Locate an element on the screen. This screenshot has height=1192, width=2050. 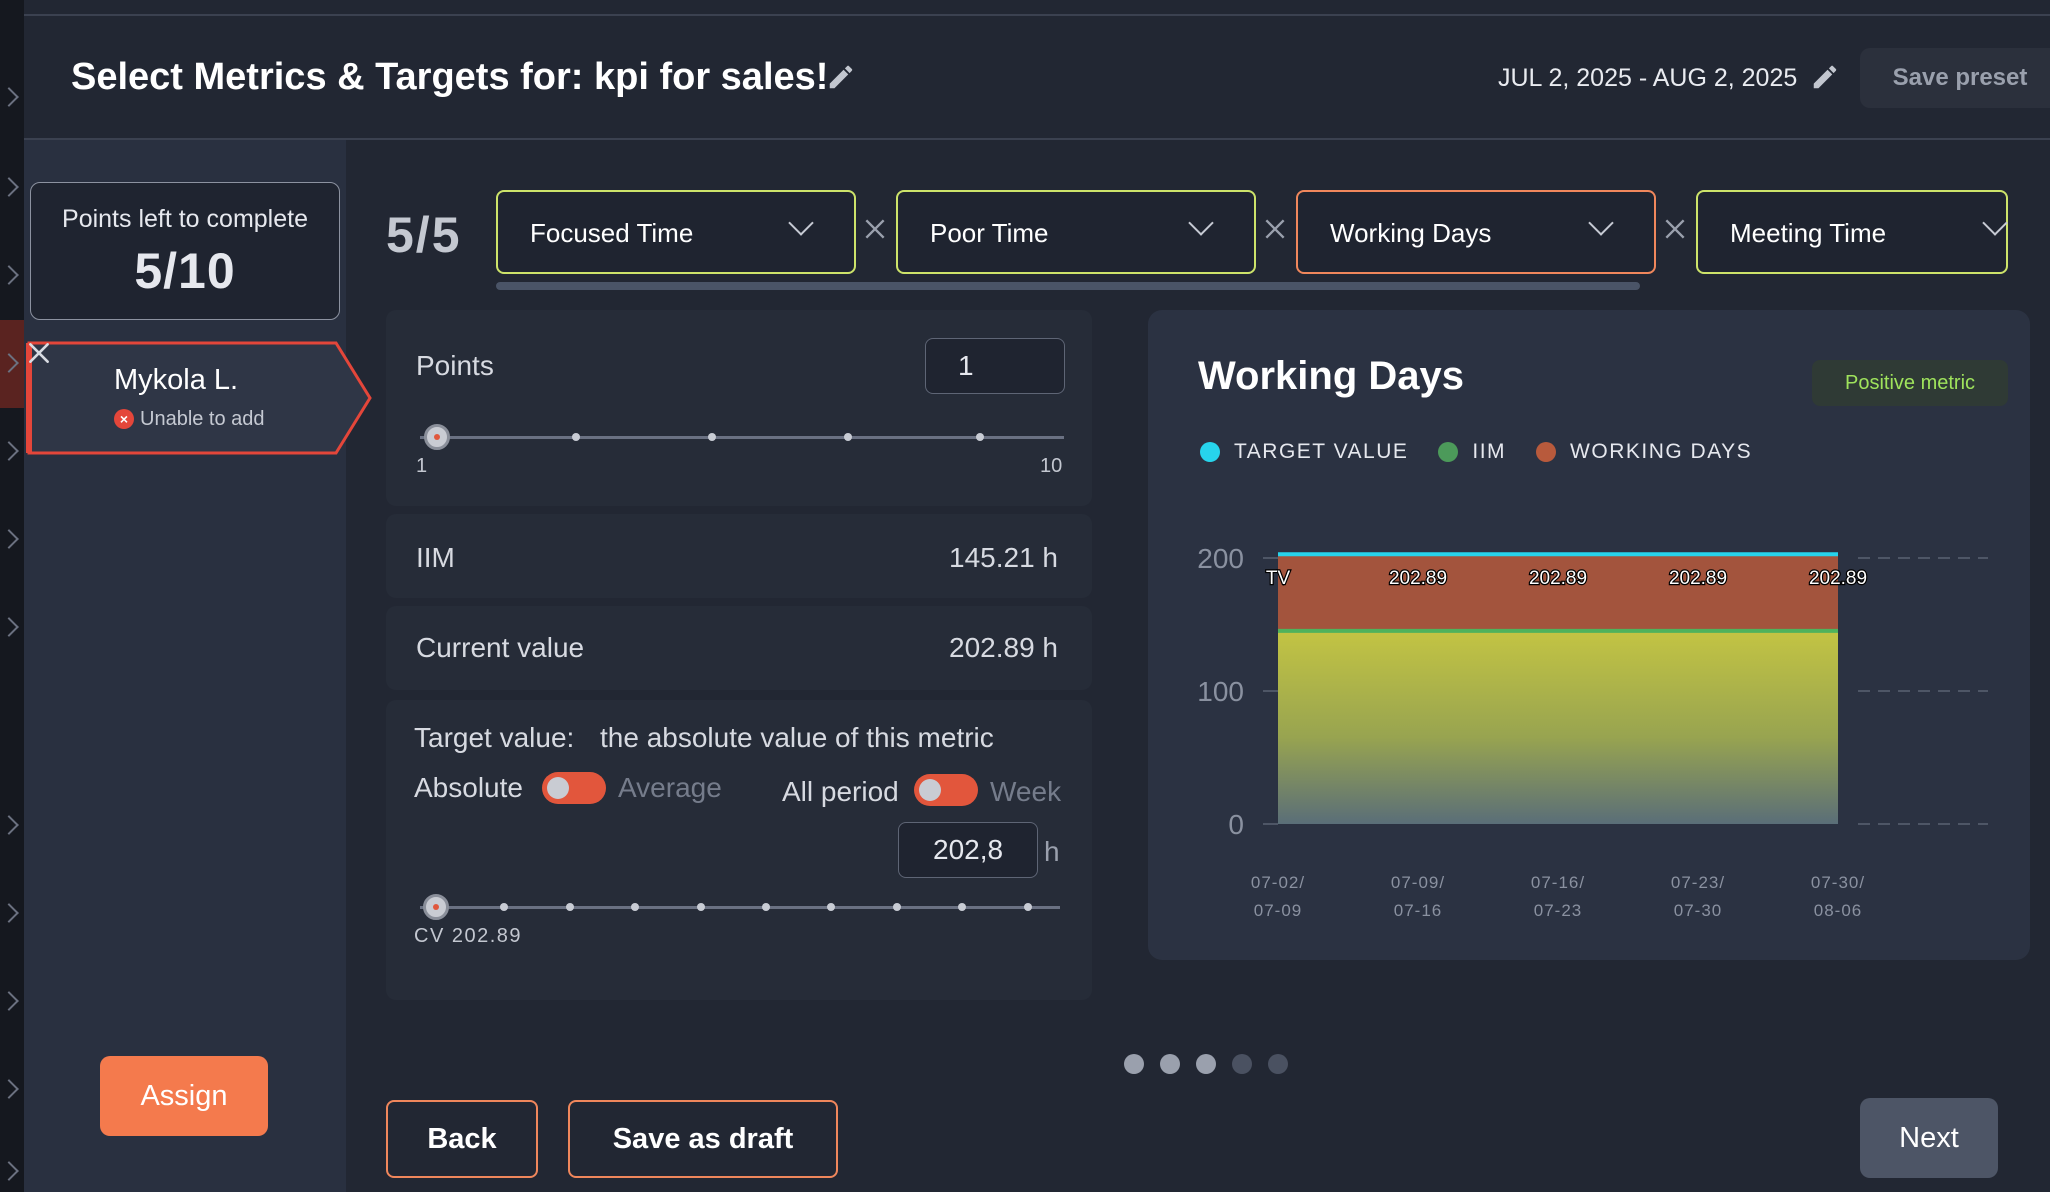
points-left-card: Points left to complete 5/10 is located at coordinates (185, 251).